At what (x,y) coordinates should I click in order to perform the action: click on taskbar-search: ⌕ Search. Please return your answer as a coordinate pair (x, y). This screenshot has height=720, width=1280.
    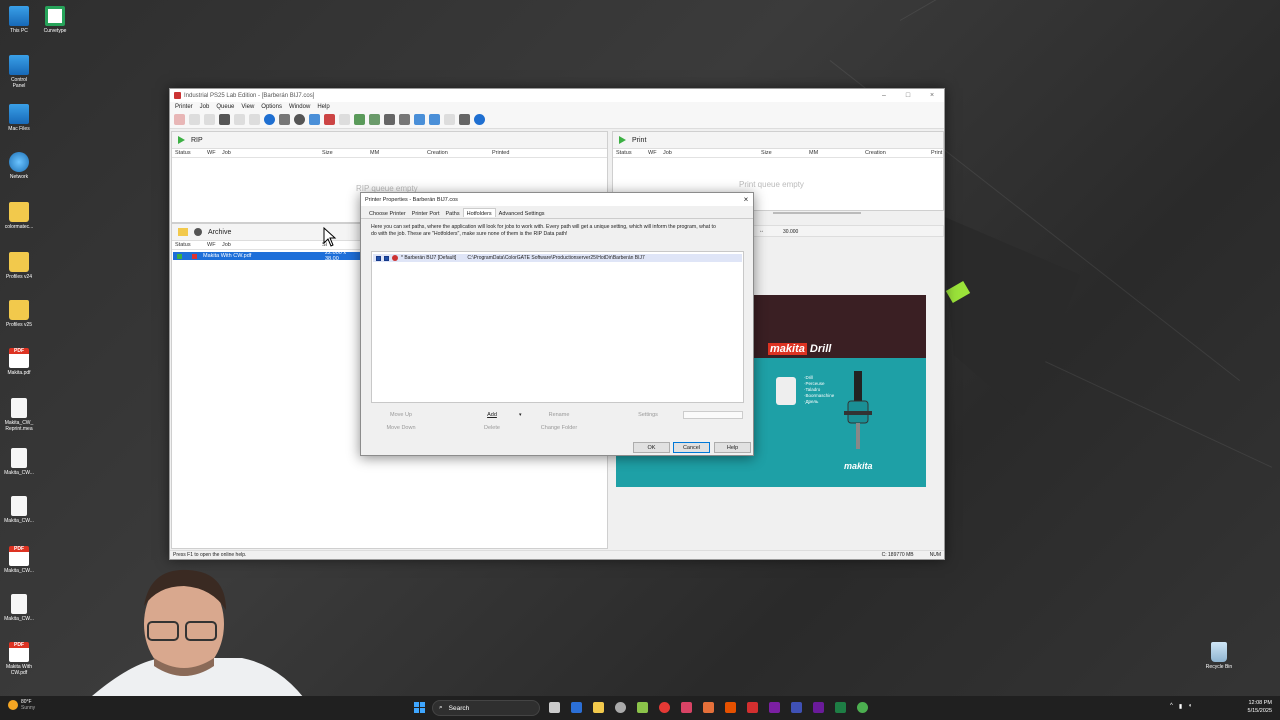
    Looking at the image, I should click on (486, 708).